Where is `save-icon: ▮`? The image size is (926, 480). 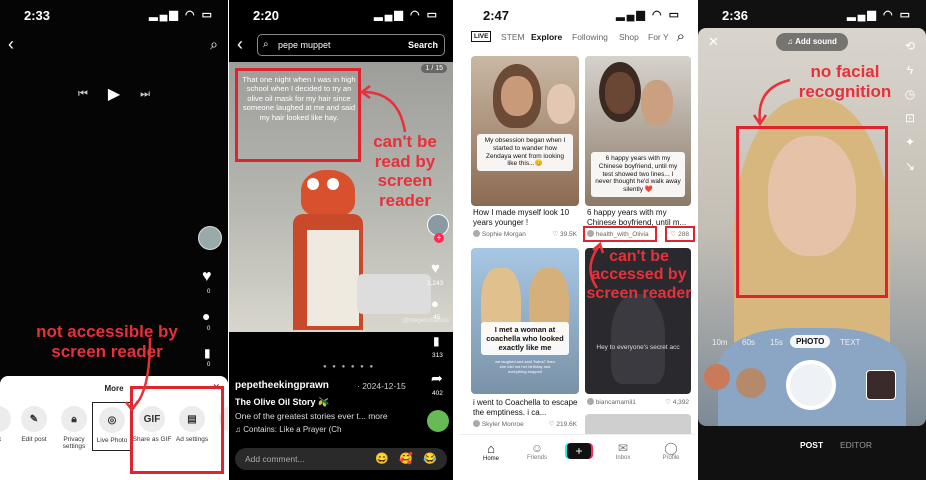 save-icon: ▮ is located at coordinates (436, 341).